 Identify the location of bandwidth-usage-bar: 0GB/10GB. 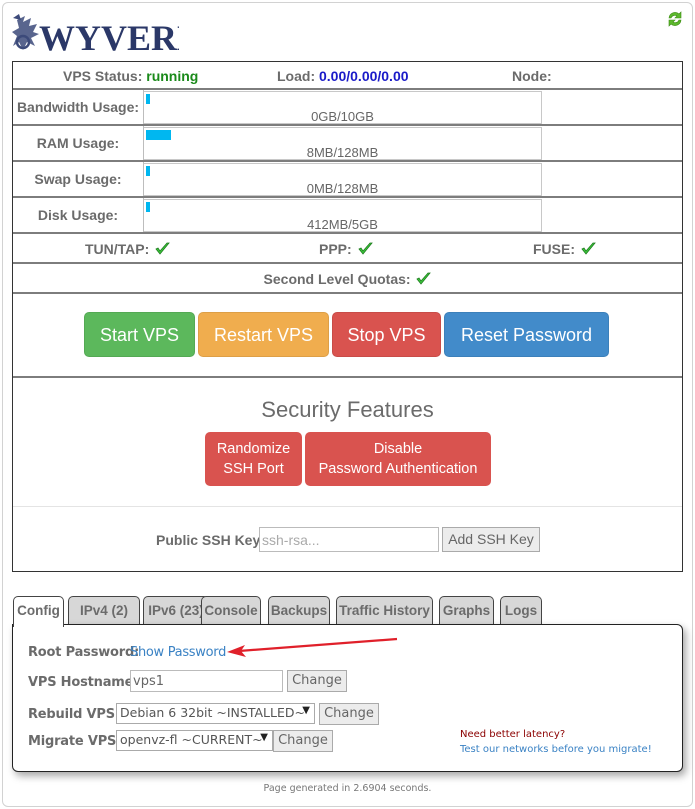
(343, 107).